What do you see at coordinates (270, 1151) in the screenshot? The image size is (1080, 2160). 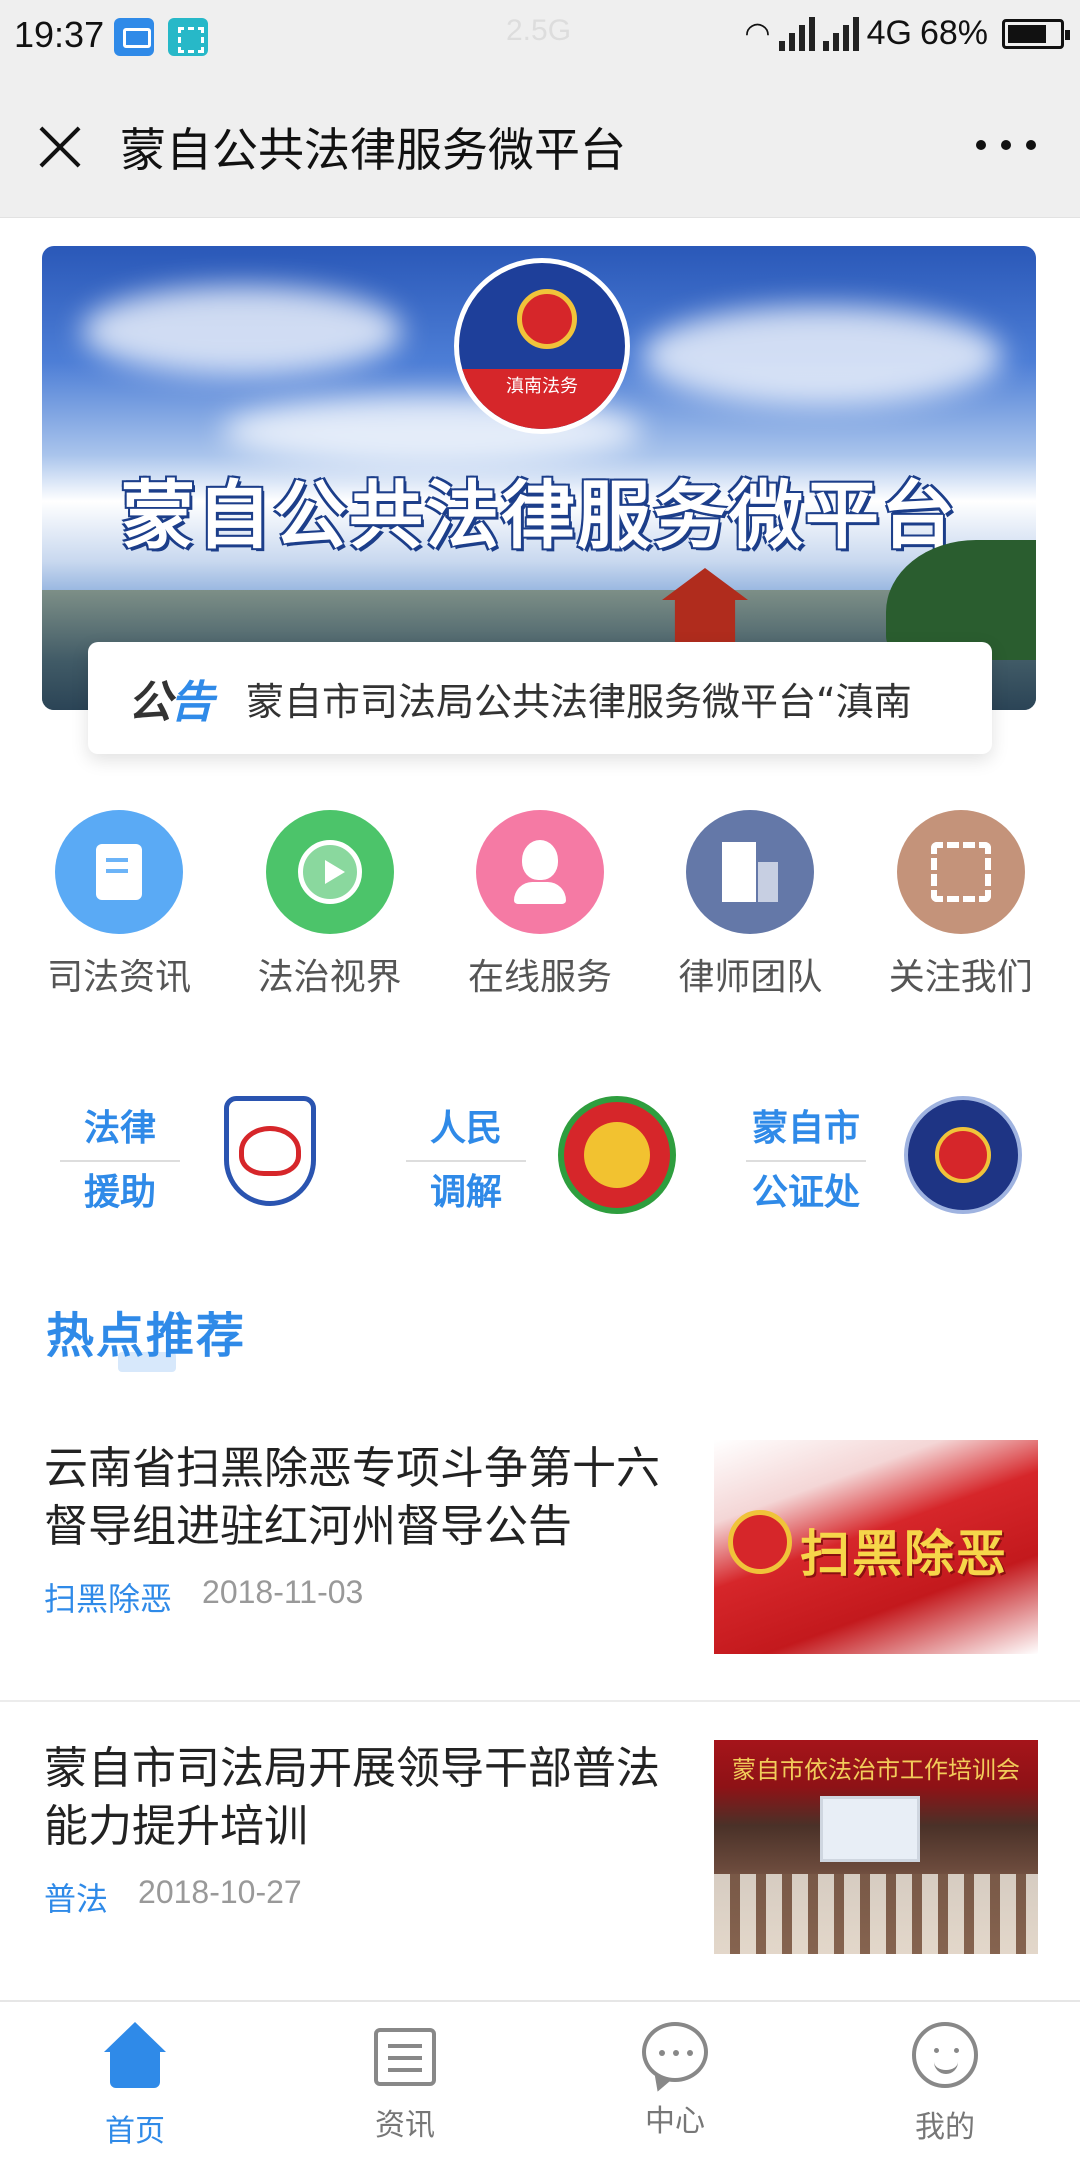 I see `legal-aid-logo` at bounding box center [270, 1151].